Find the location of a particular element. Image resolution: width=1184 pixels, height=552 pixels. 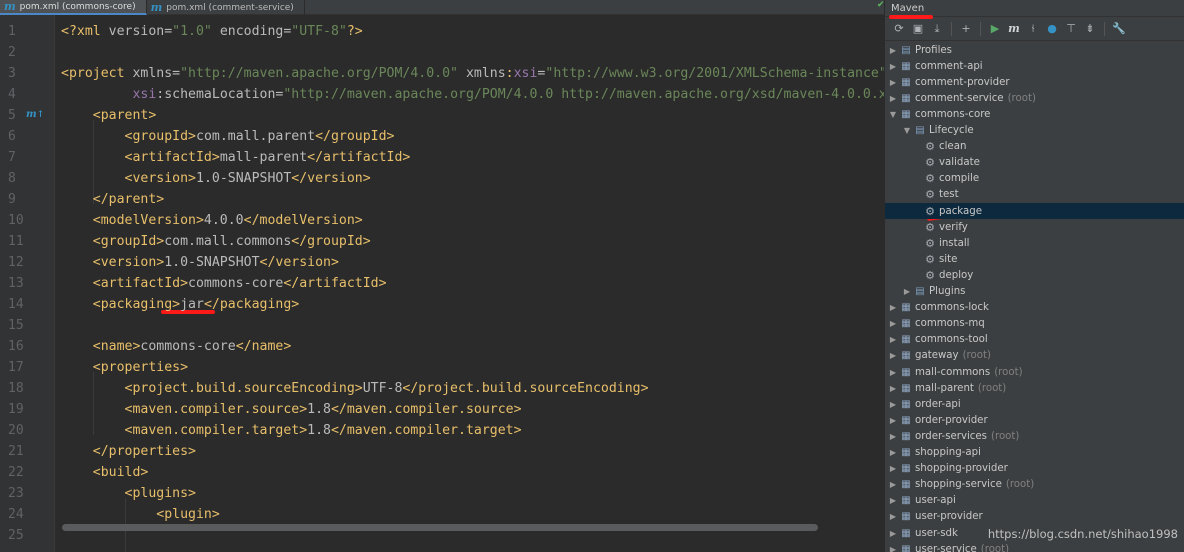

tree-node-label: commons-mq is located at coordinates (950, 324).